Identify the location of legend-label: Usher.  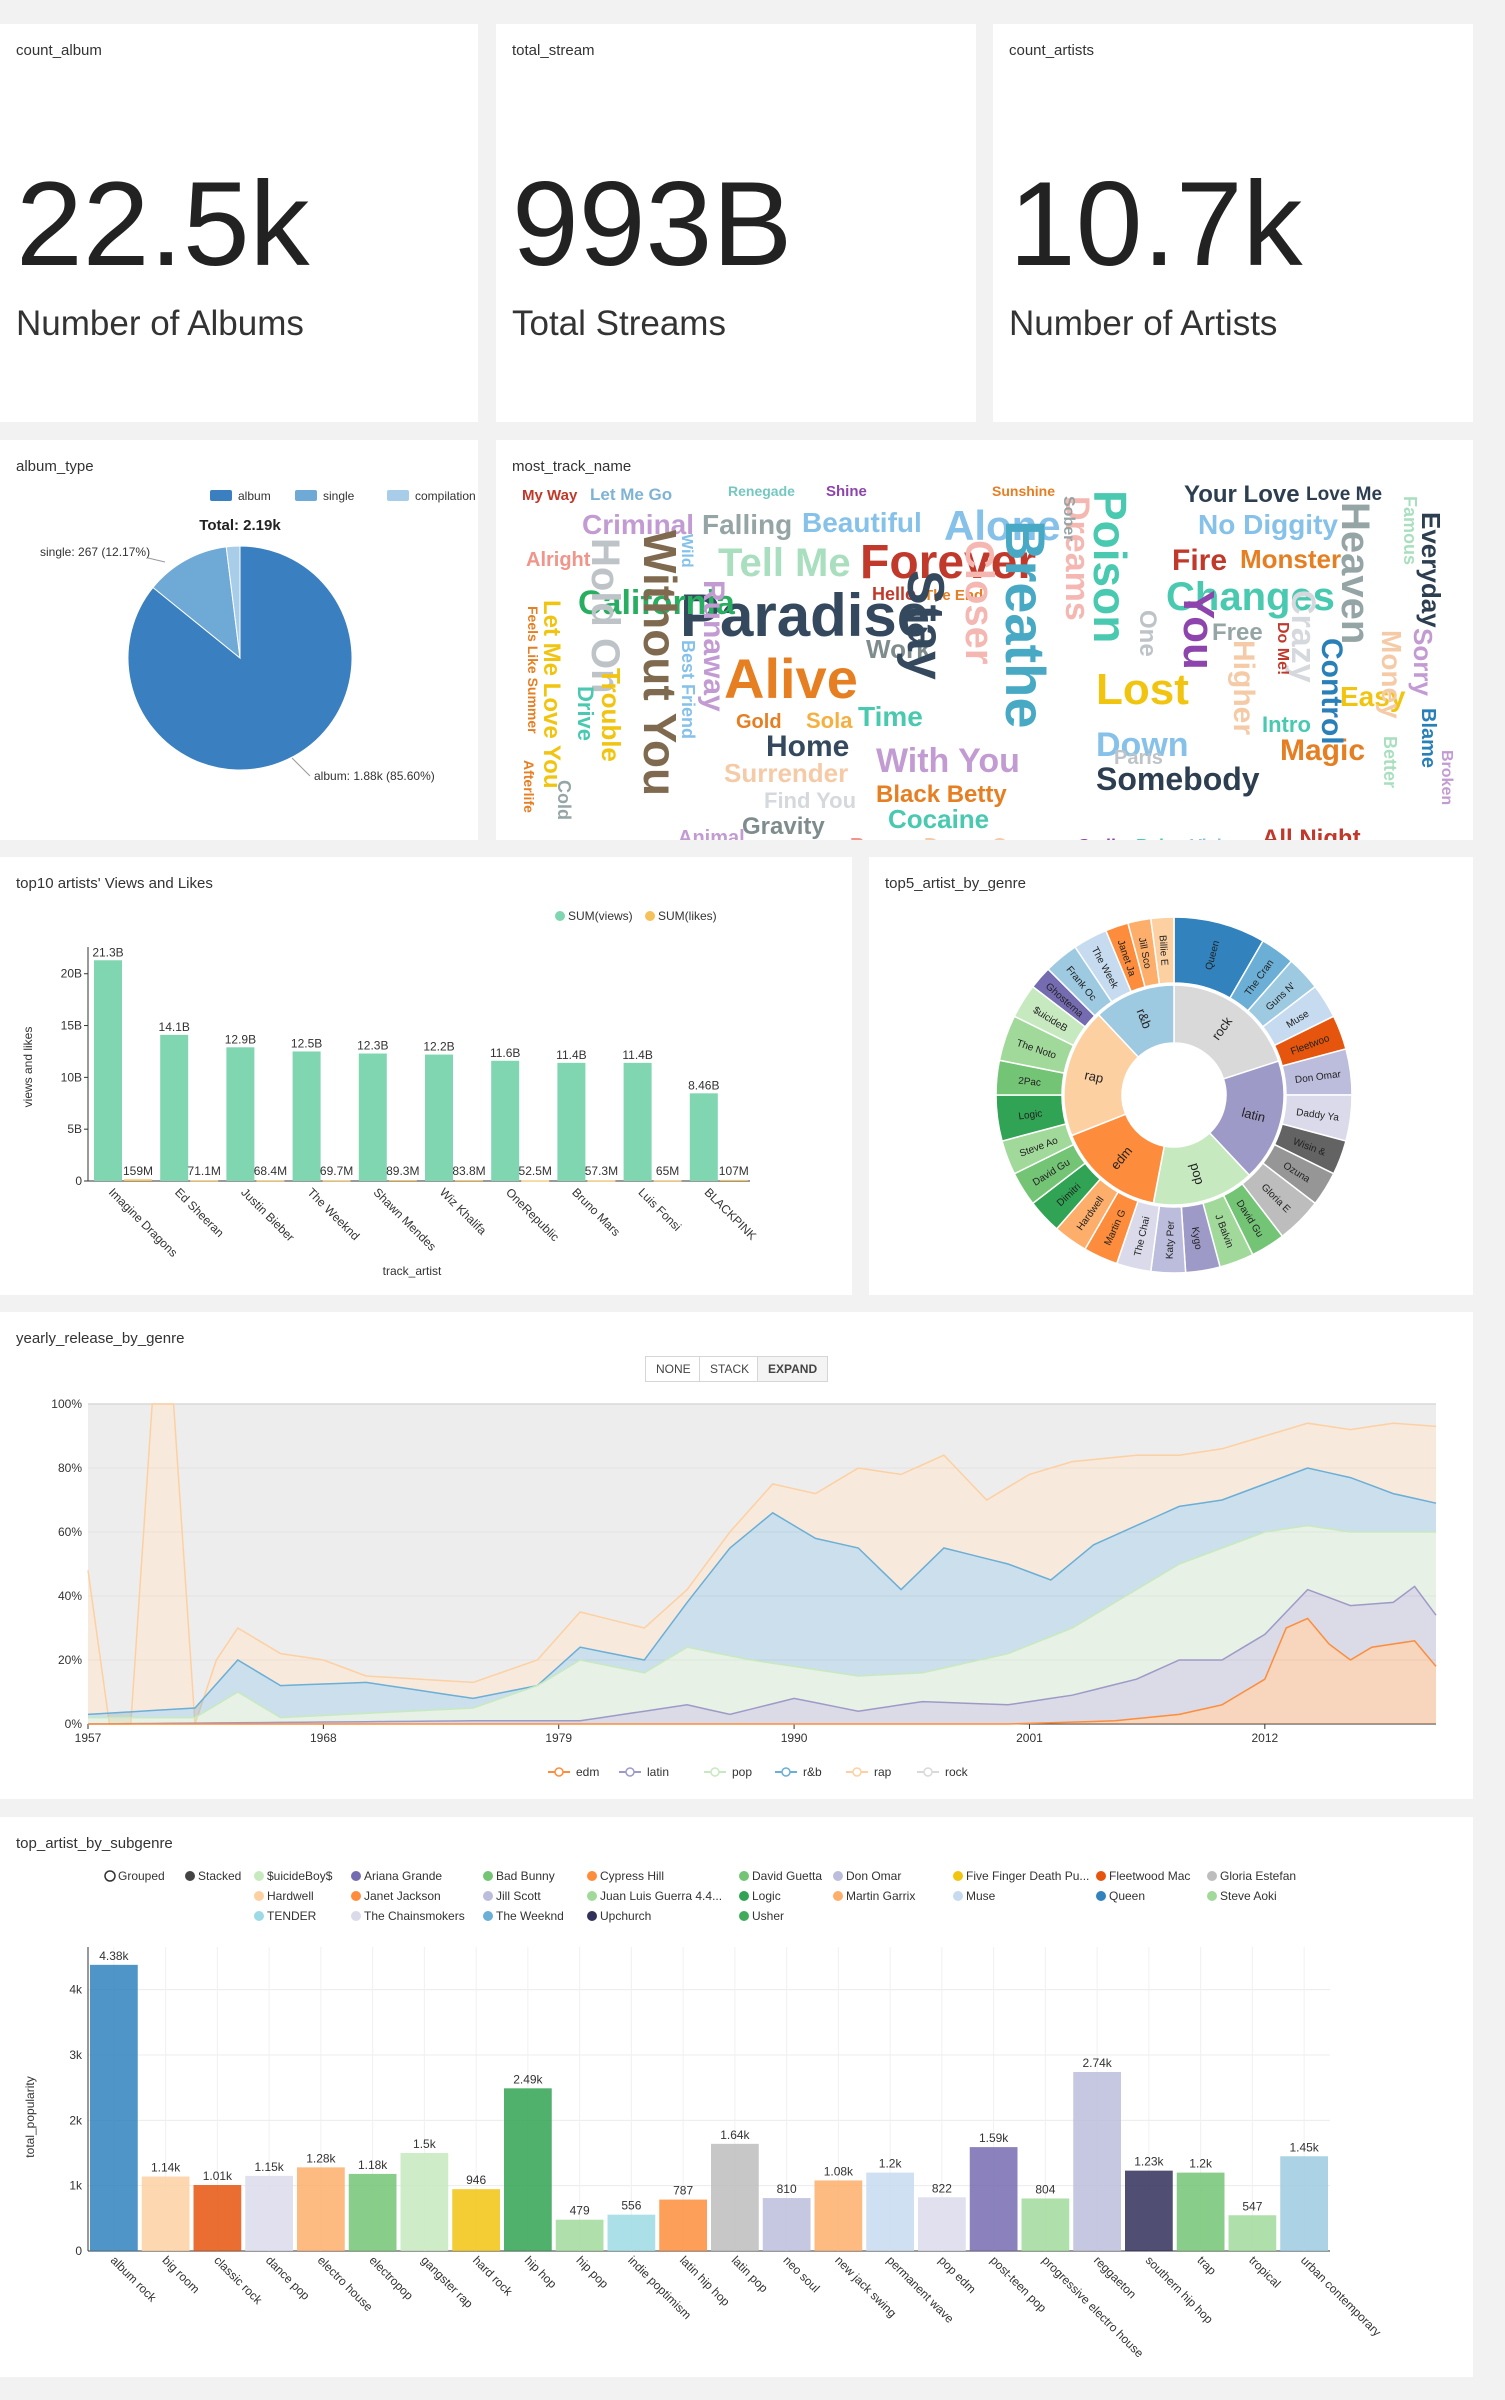
(768, 1916).